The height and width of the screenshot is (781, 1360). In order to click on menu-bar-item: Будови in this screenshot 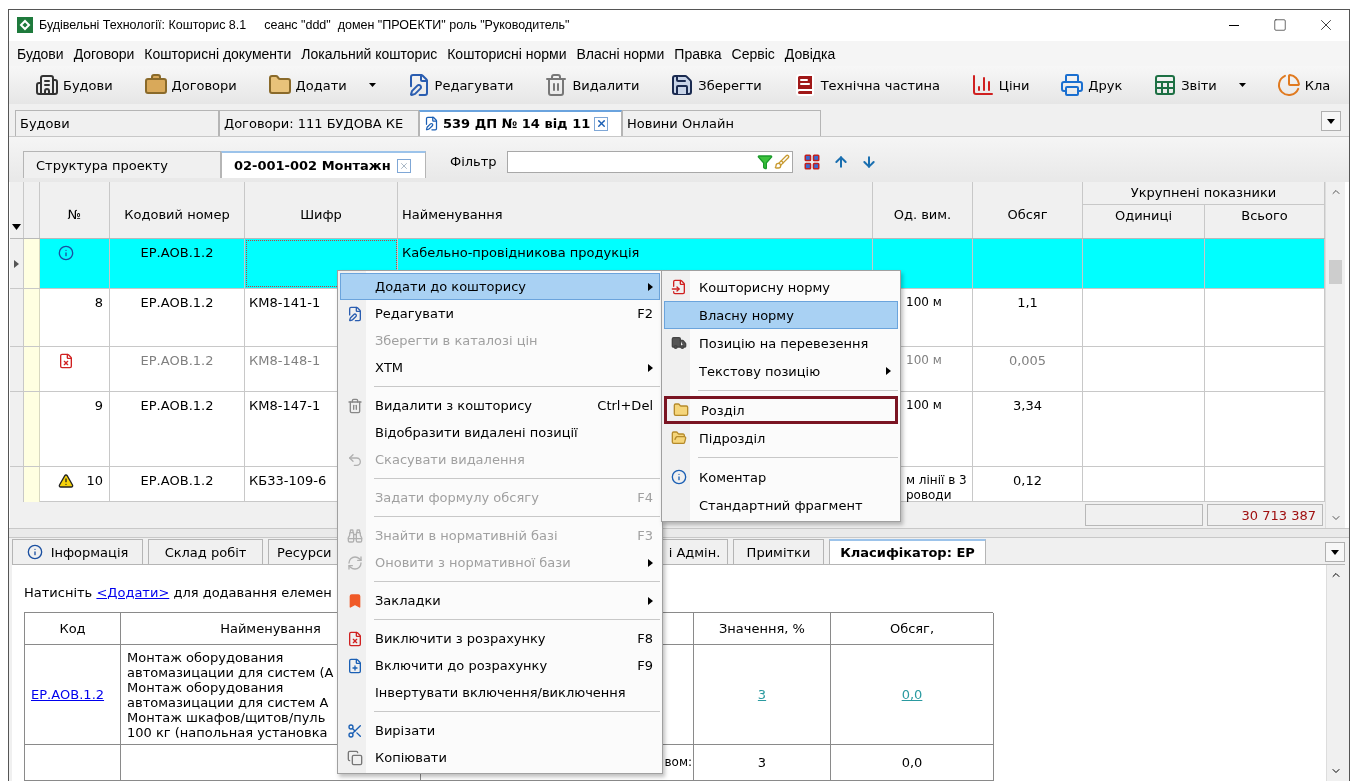, I will do `click(40, 53)`.